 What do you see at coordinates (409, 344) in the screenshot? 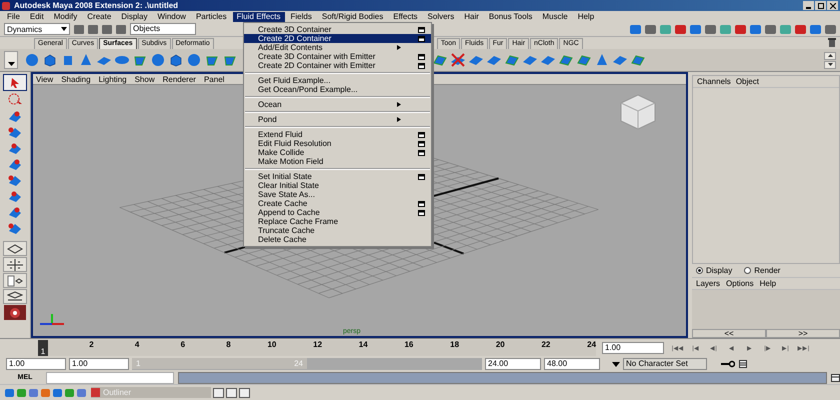
I see `frame-number: 16` at bounding box center [409, 344].